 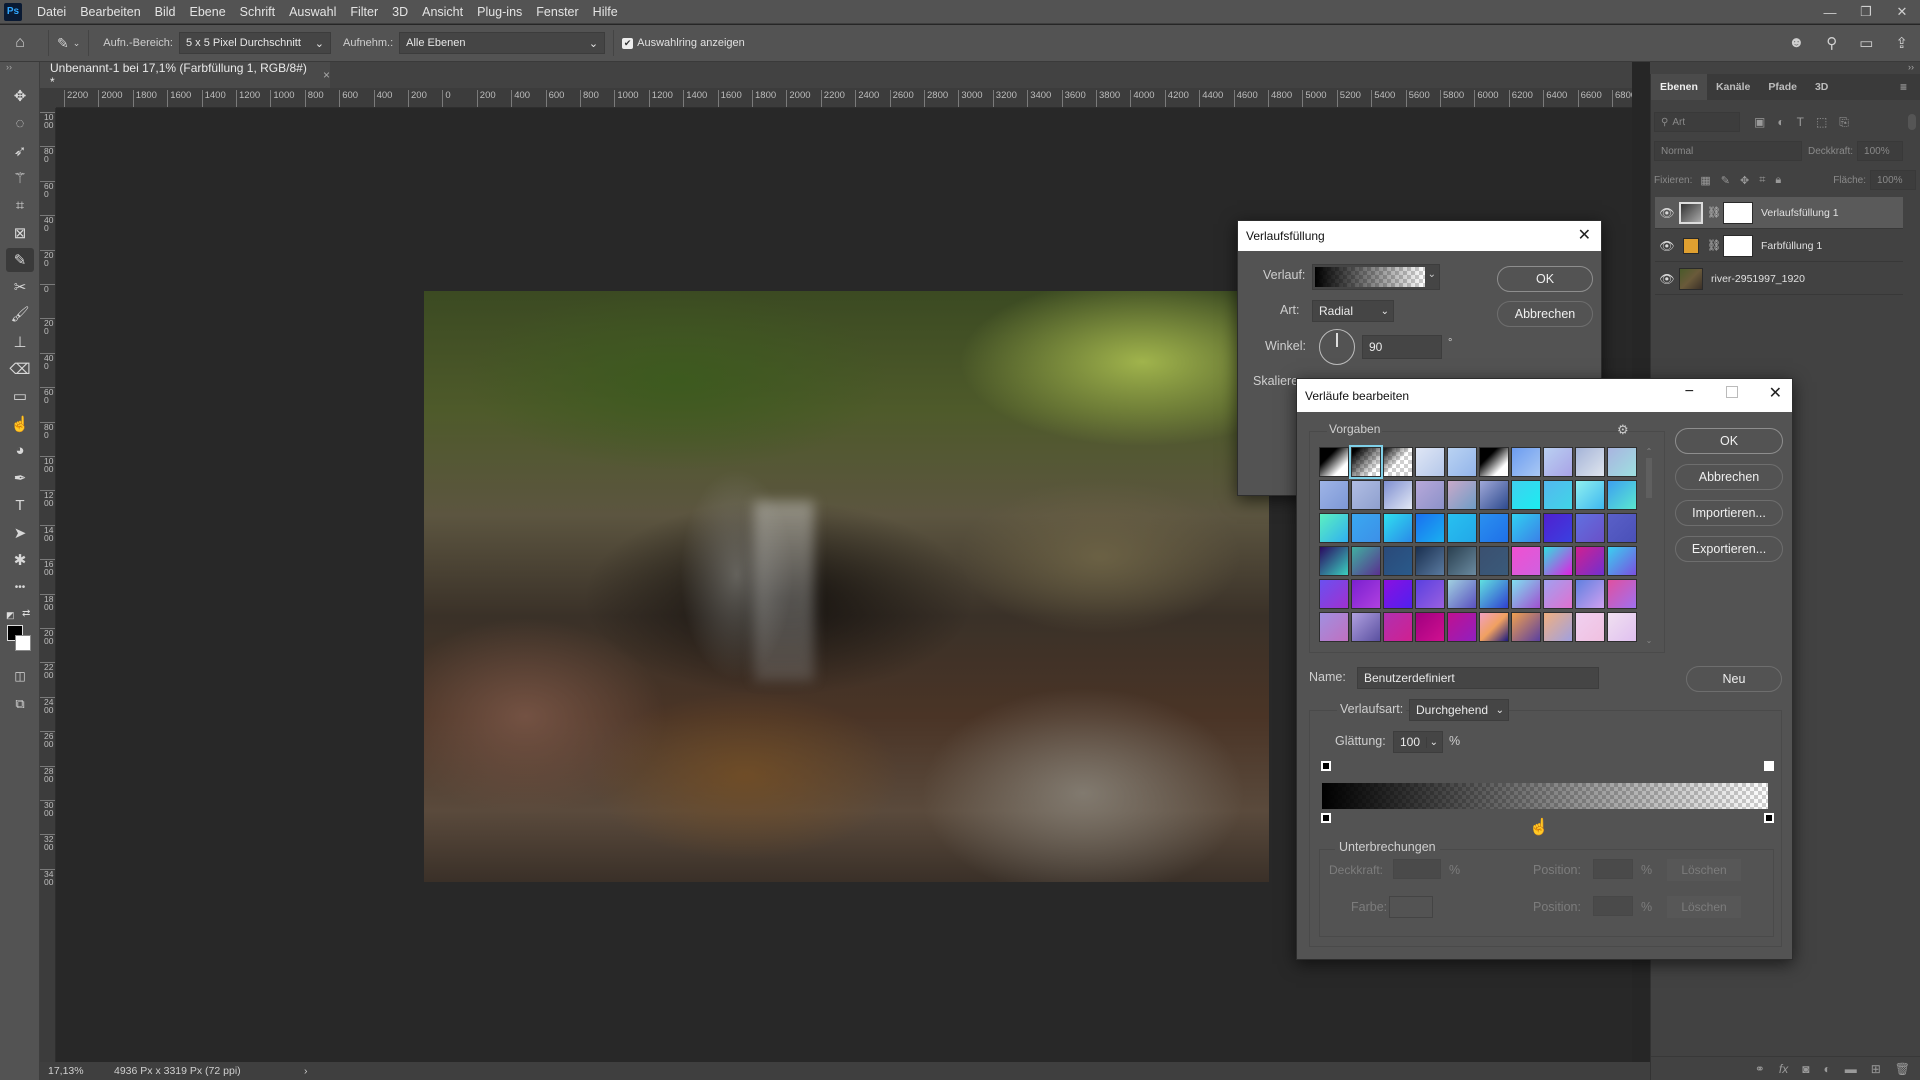 What do you see at coordinates (400, 12) in the screenshot?
I see `menu-3d: 3D` at bounding box center [400, 12].